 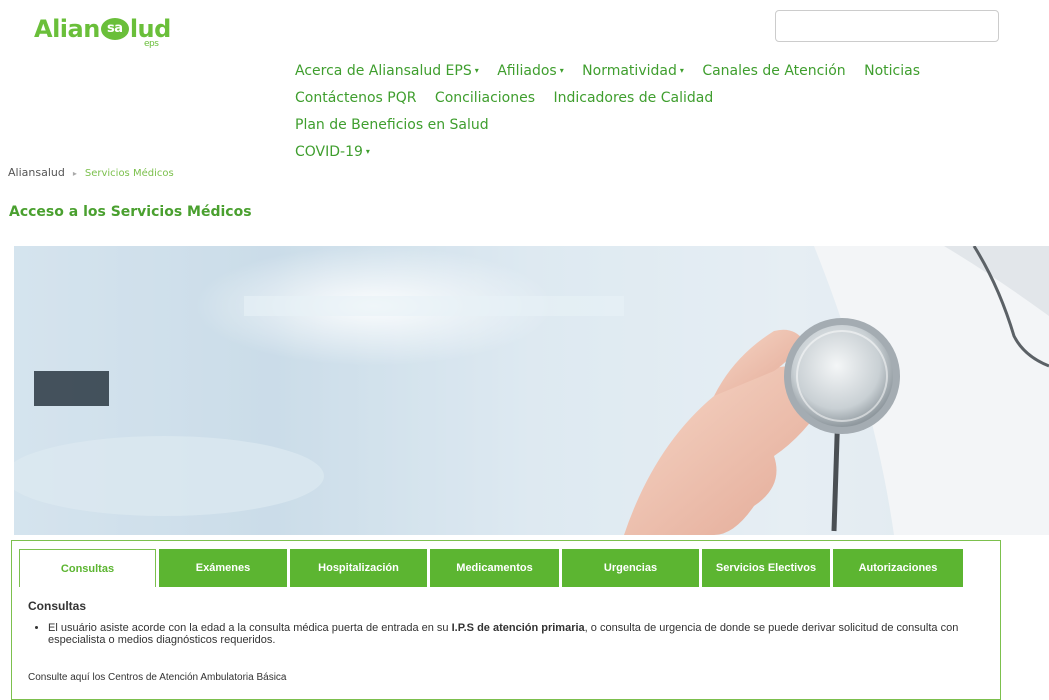 I want to click on tab-consultas: Consultas, so click(x=87, y=568).